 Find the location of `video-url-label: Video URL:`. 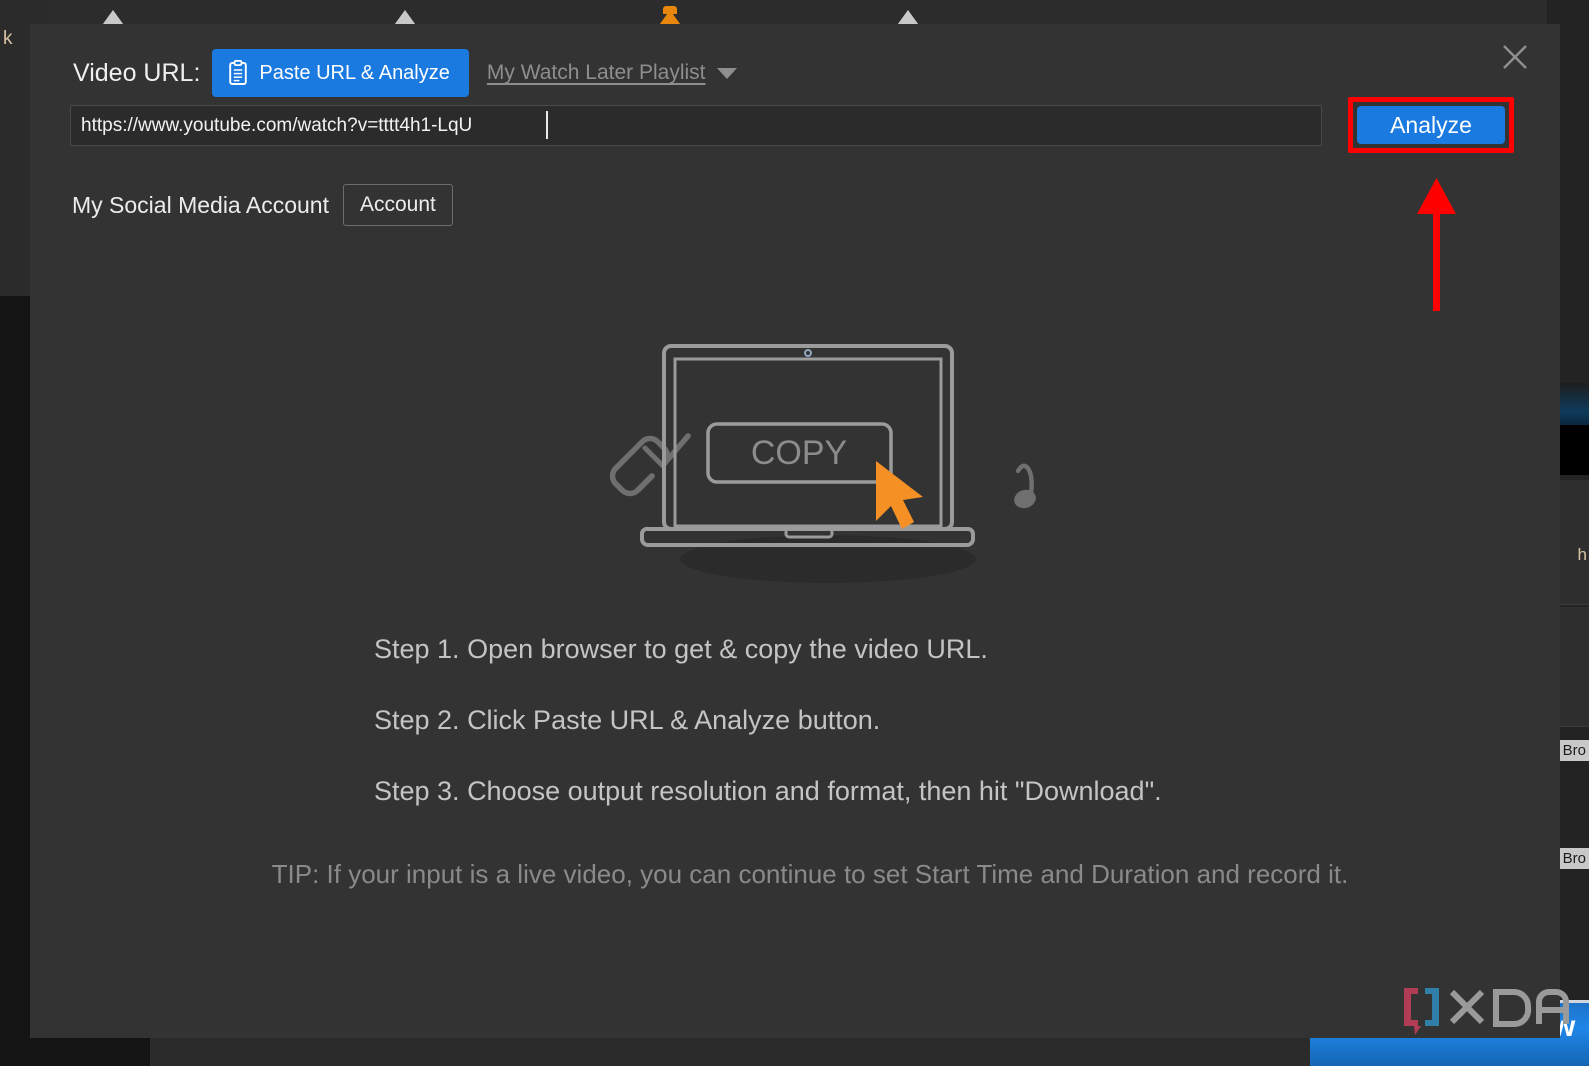

video-url-label: Video URL: is located at coordinates (137, 72).